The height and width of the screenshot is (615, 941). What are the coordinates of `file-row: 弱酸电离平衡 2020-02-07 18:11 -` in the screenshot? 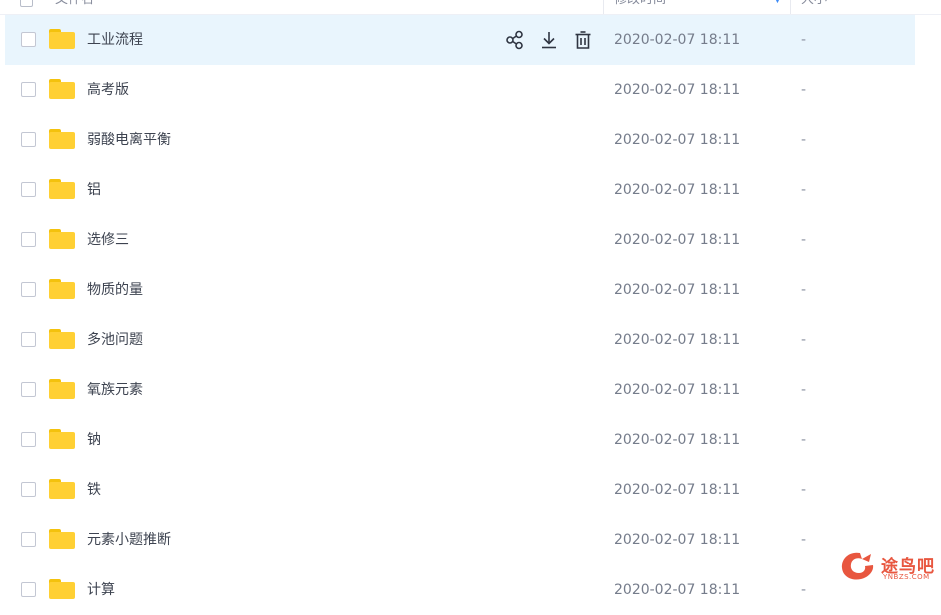 It's located at (470, 140).